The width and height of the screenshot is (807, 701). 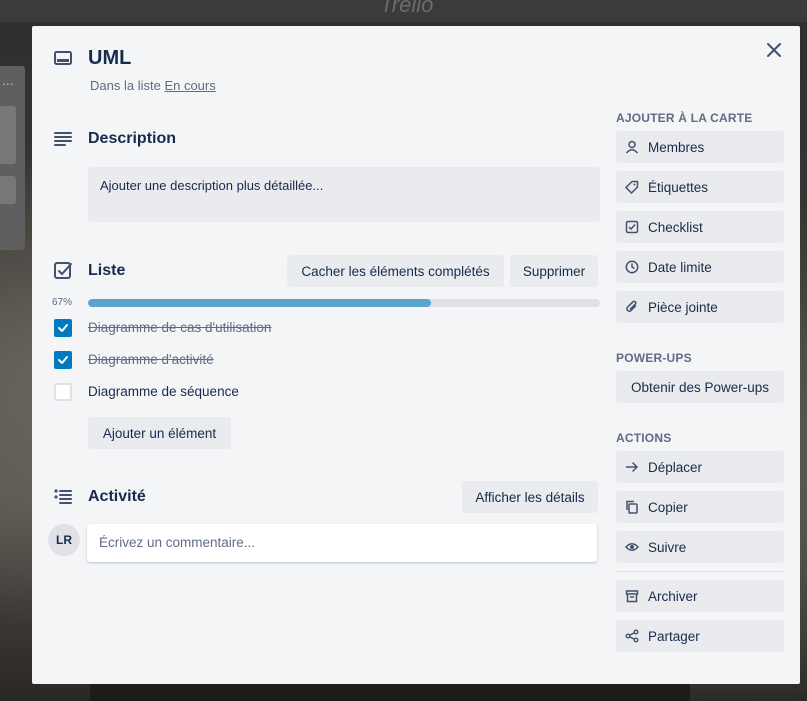 I want to click on card-title: UML, so click(x=109, y=58).